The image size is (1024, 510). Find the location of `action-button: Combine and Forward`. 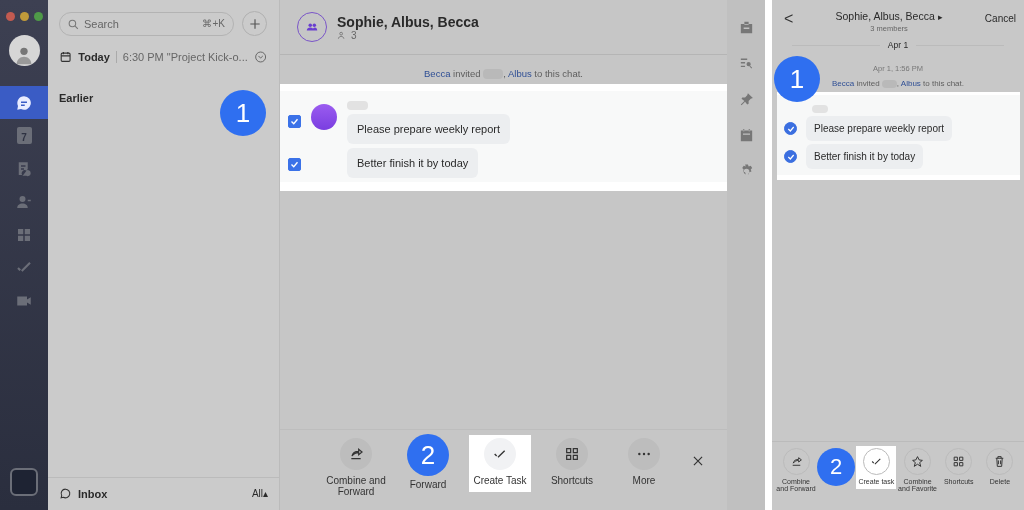

action-button: Combine and Forward is located at coordinates (356, 470).